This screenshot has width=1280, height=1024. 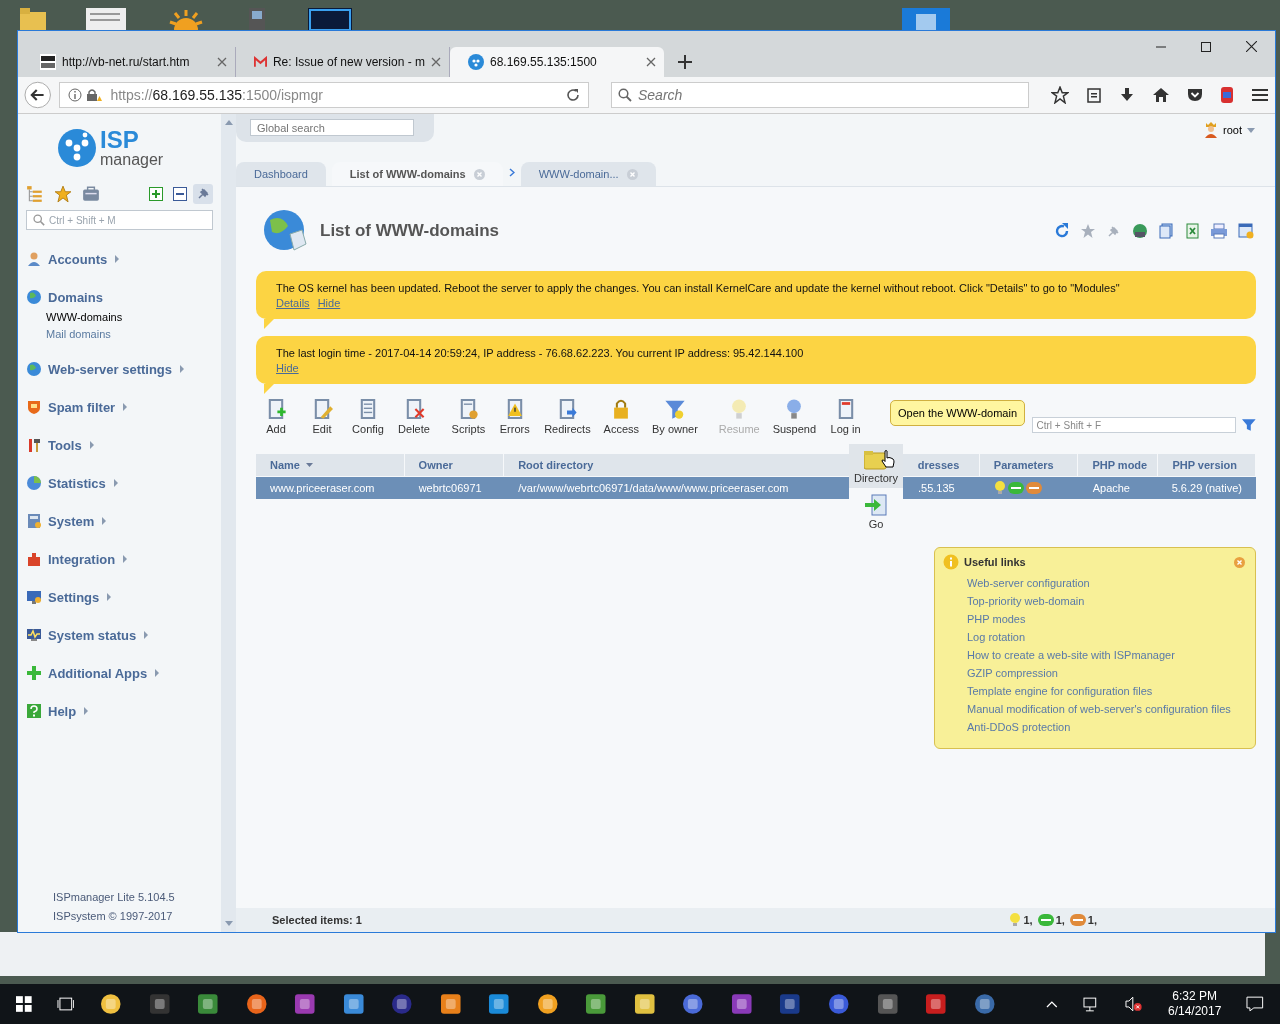 What do you see at coordinates (281, 174) in the screenshot?
I see `page-tab: Dashboard` at bounding box center [281, 174].